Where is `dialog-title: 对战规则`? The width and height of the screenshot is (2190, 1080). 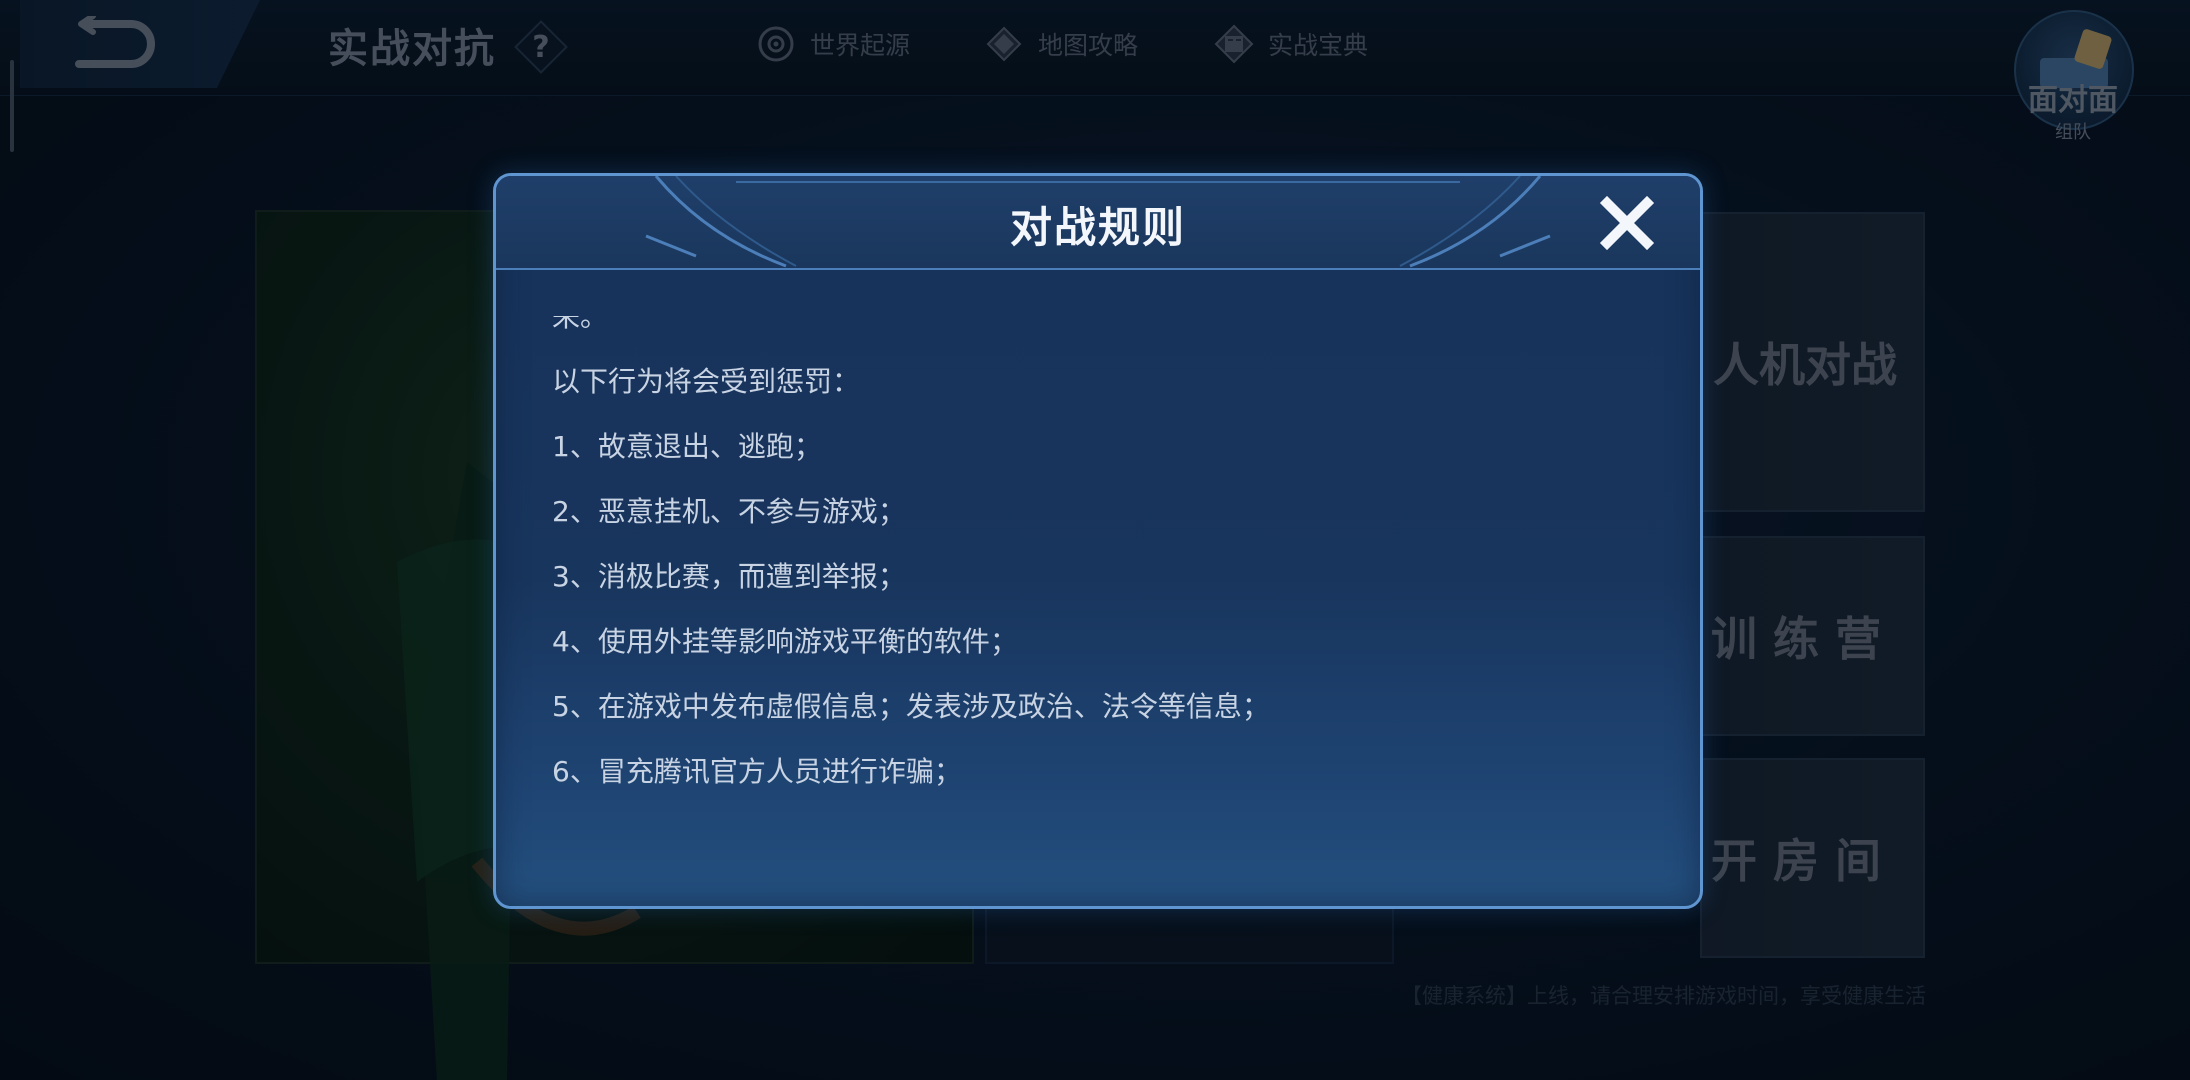
dialog-title: 对战规则 is located at coordinates (1097, 227).